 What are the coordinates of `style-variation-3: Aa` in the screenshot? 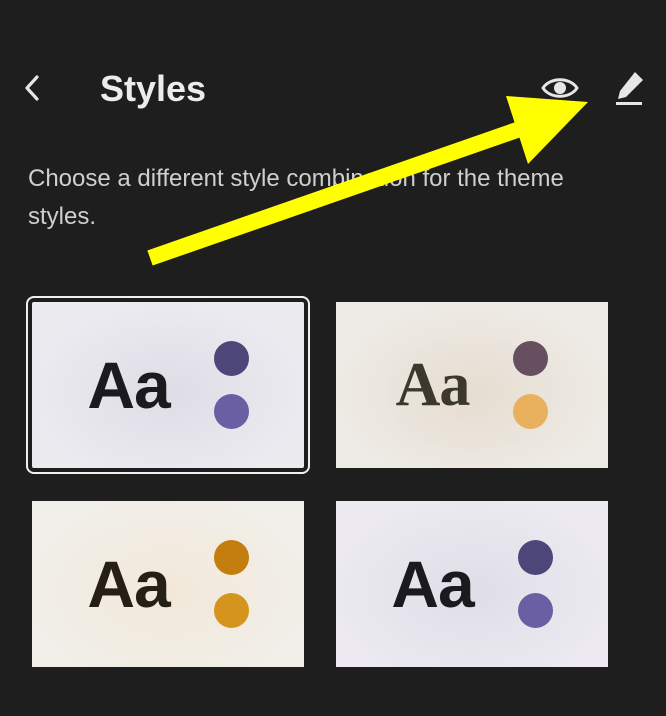 It's located at (168, 584).